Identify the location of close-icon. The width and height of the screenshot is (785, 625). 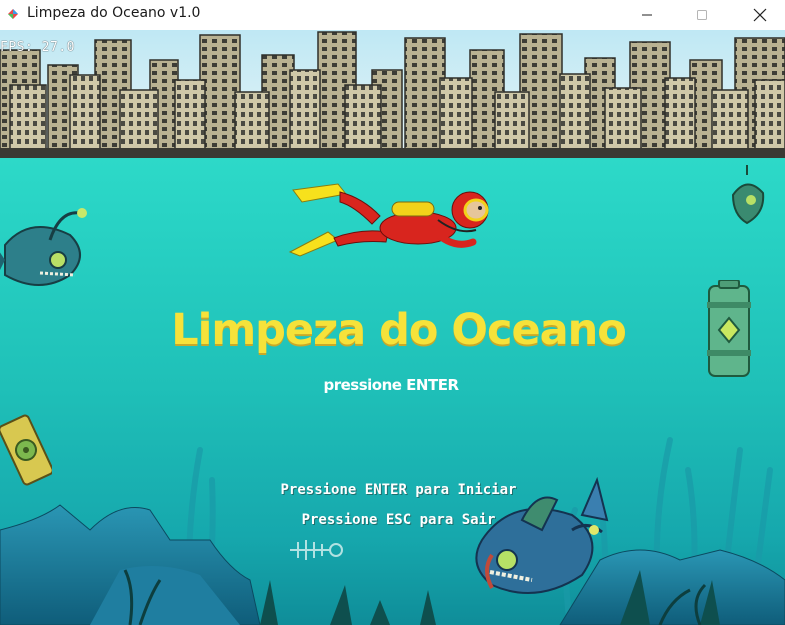
(760, 15).